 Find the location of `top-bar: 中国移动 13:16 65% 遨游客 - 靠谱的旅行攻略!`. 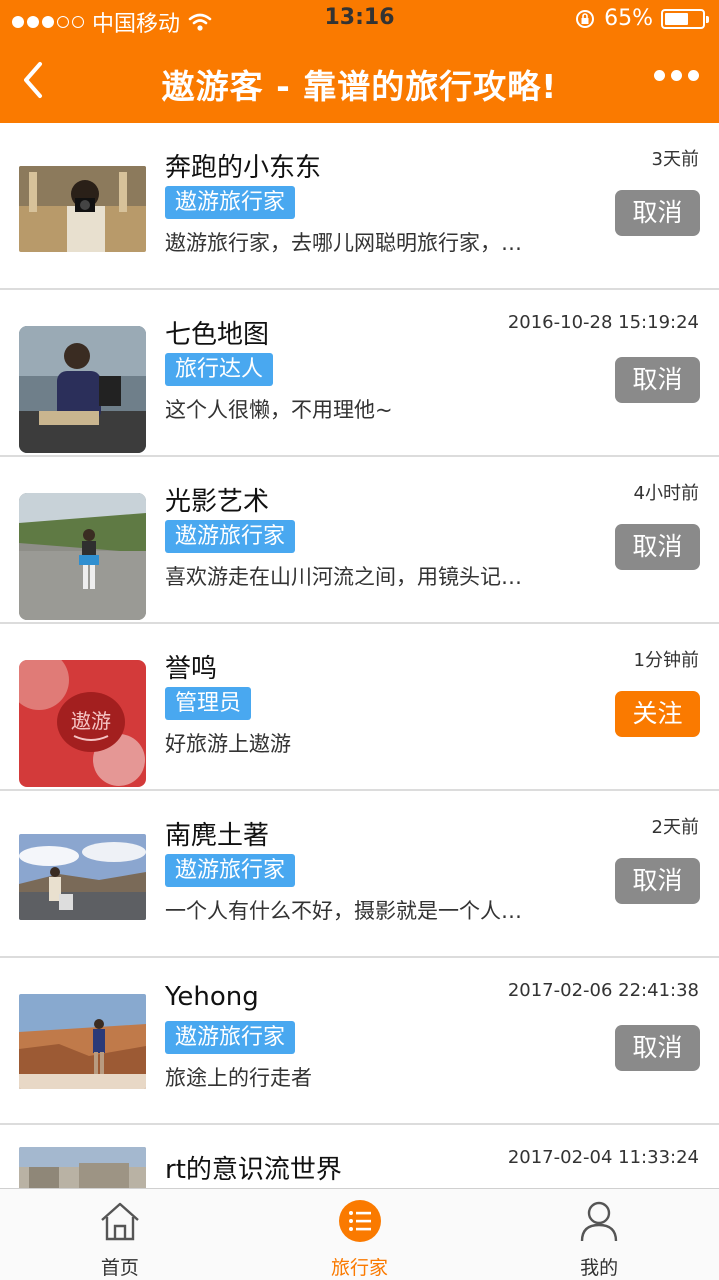

top-bar: 中国移动 13:16 65% 遨游客 - 靠谱的旅行攻略! is located at coordinates (359, 61).